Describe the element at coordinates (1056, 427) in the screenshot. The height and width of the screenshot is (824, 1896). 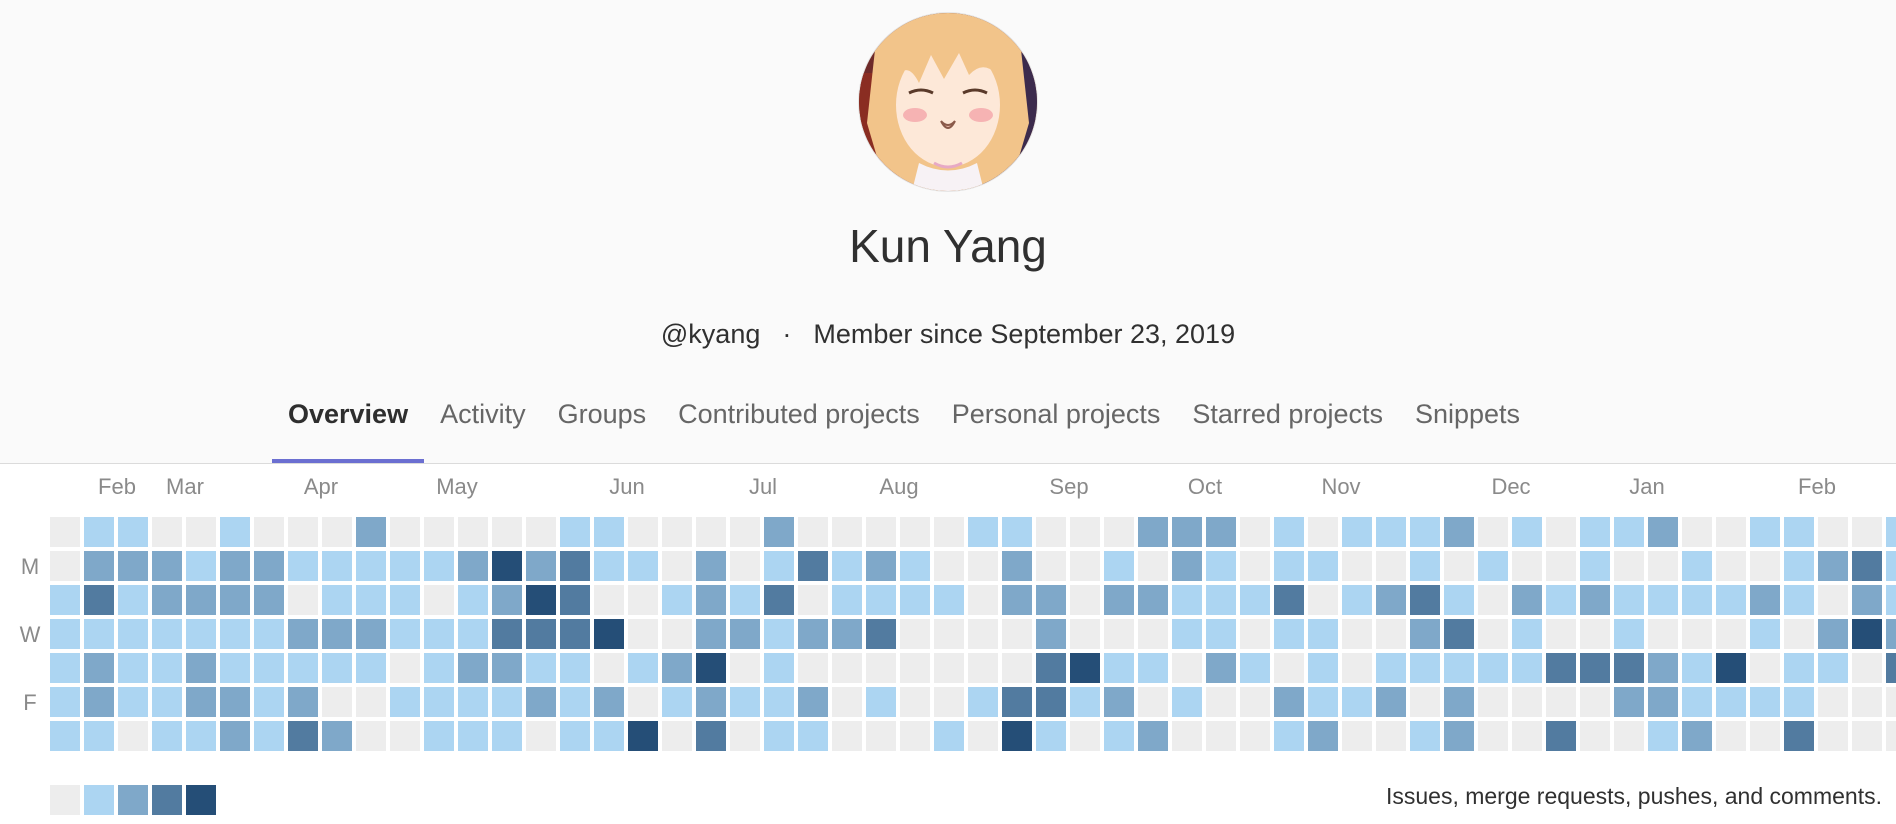
I see `tab-personal-projects: Personal projects` at that location.